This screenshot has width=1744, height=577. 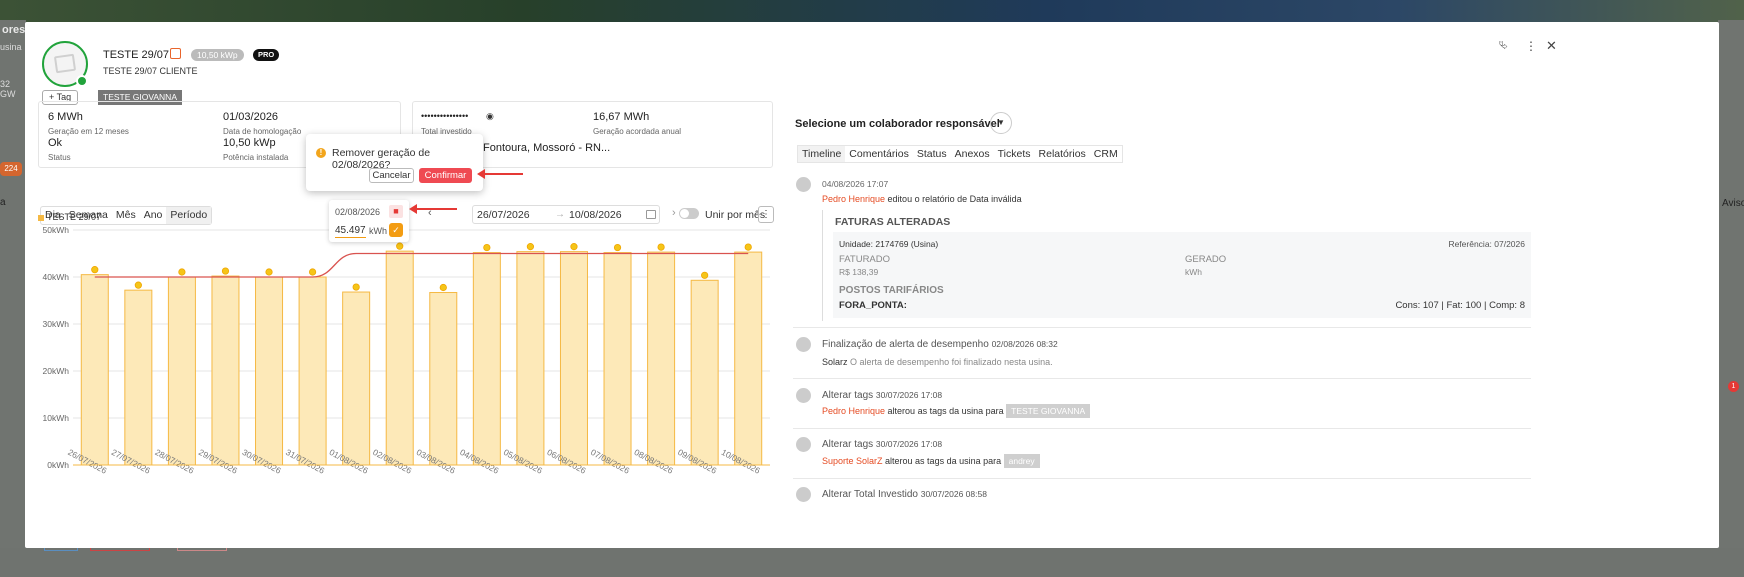 I want to click on gerado-label: GERADO, so click(x=1206, y=259).